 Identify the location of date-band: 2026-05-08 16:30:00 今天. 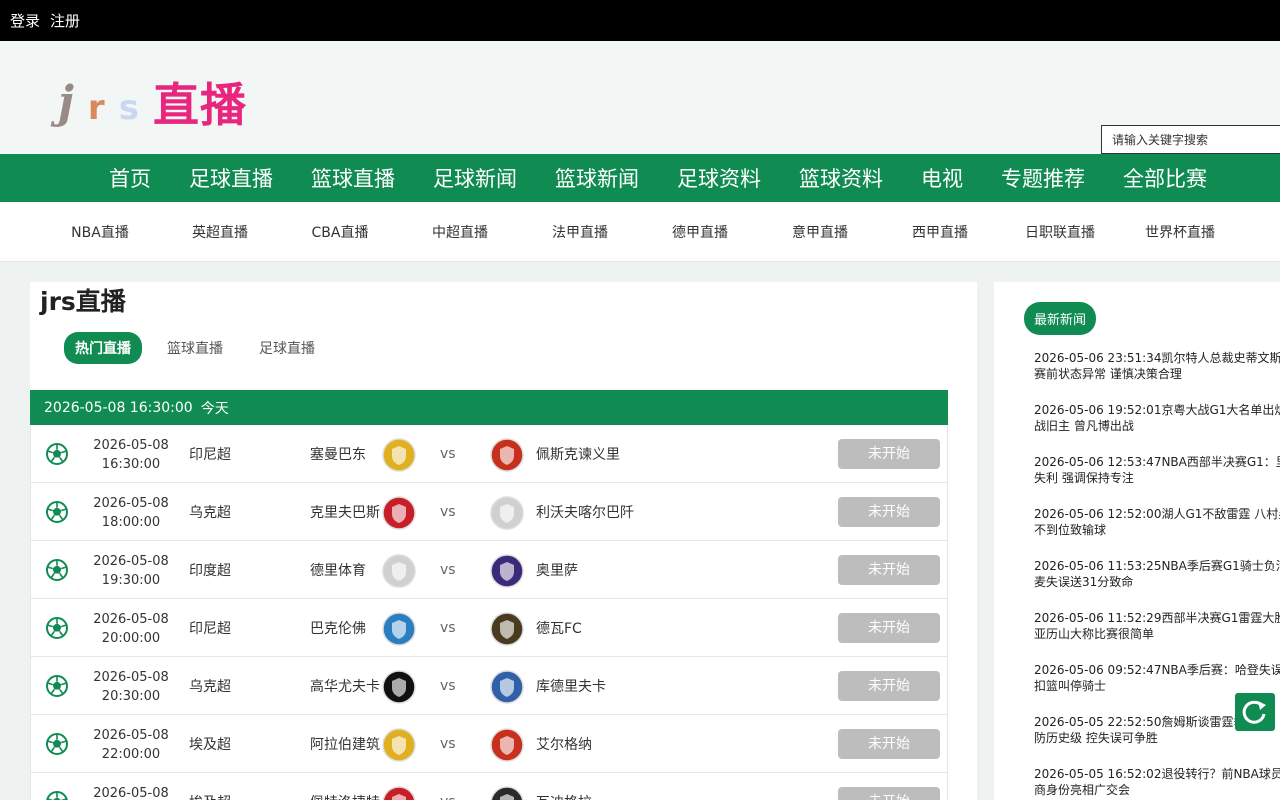
(489, 407).